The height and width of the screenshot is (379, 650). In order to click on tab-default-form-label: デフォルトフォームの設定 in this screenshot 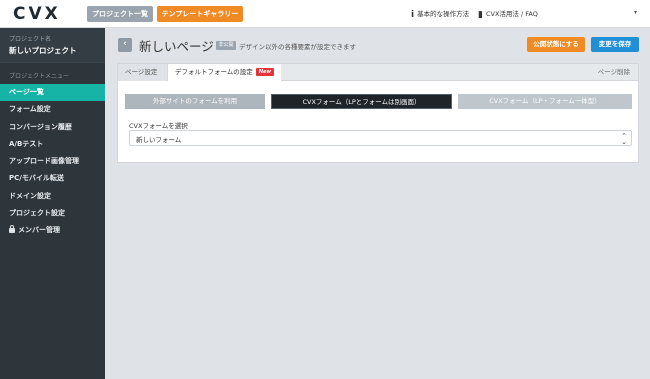, I will do `click(214, 72)`.